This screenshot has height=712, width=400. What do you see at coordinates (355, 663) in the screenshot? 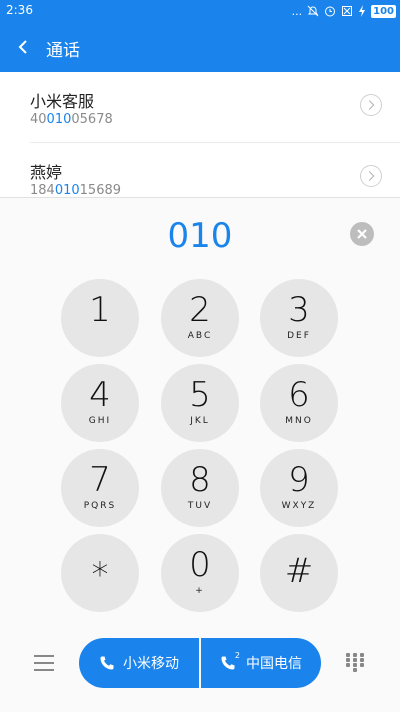
I see `keypad-icon` at bounding box center [355, 663].